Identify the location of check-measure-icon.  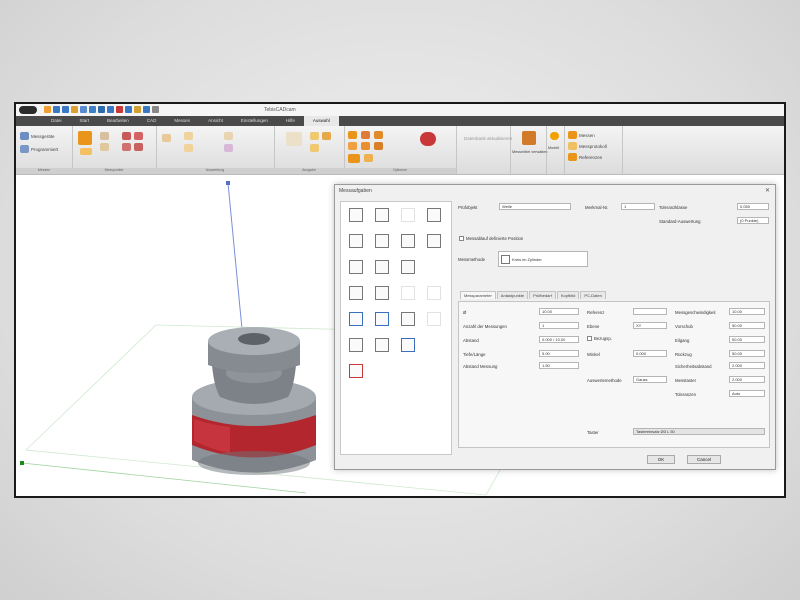
(408, 267).